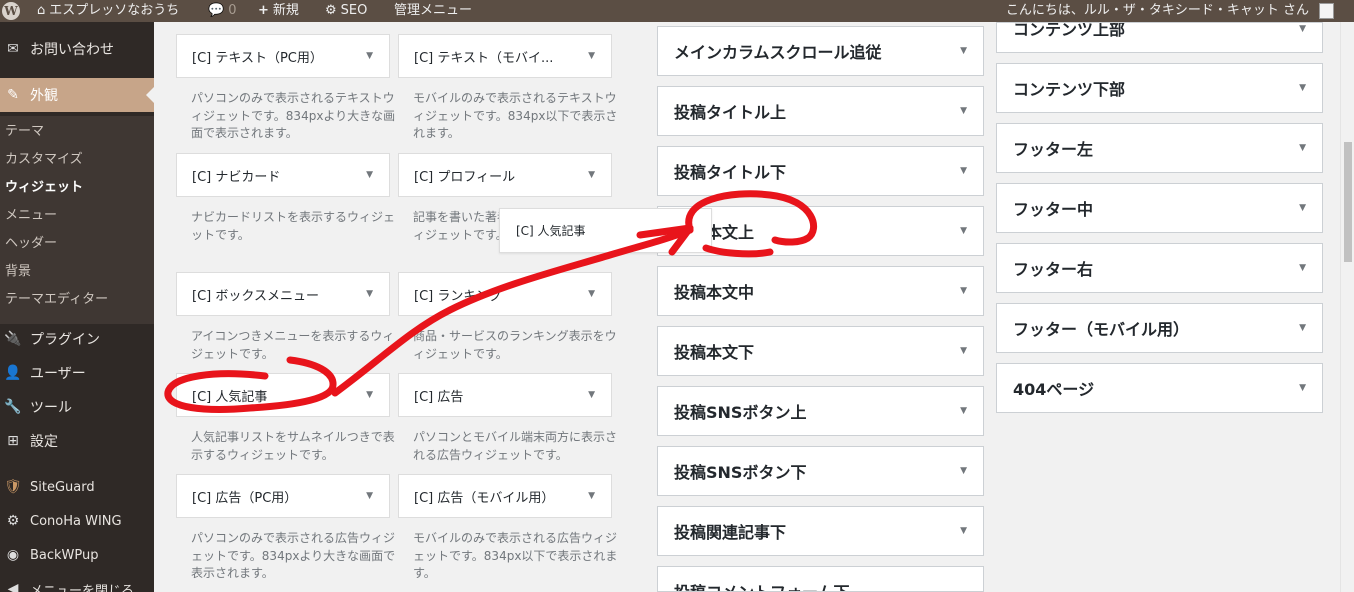 Image resolution: width=1354 pixels, height=592 pixels. Describe the element at coordinates (77, 339) in the screenshot. I see `sidebar-item-plugins: 🔌 プラグイン` at that location.